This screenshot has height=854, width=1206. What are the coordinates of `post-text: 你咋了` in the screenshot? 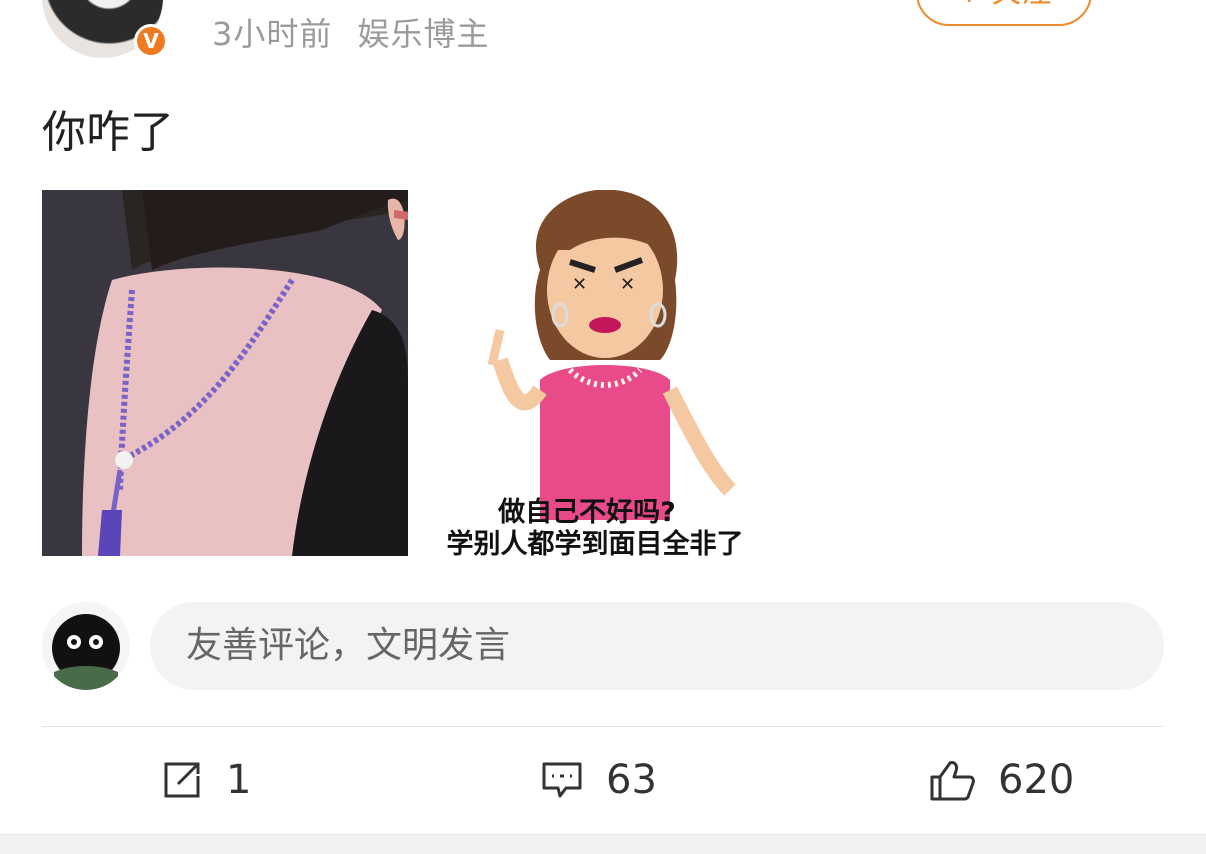 It's located at (108, 132).